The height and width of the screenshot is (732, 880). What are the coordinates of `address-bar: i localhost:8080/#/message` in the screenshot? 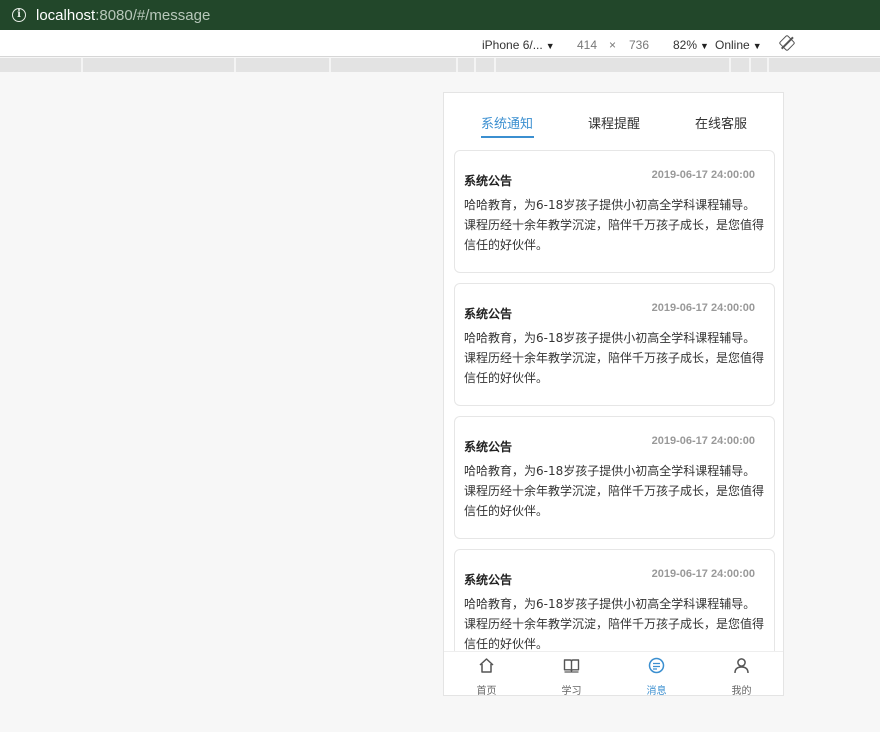 It's located at (440, 15).